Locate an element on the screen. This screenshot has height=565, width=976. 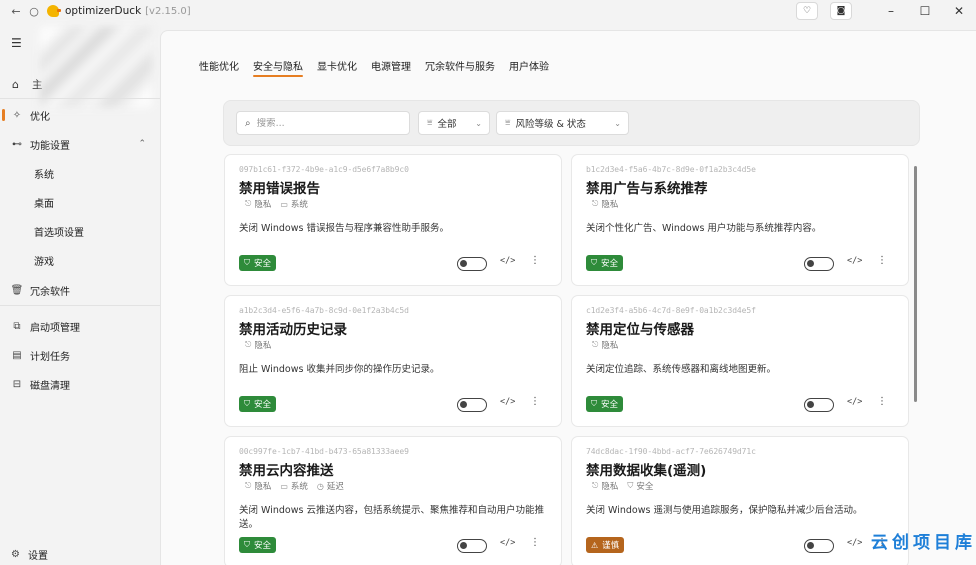
tag-list: ⎋ 隐私 ▭ 系统 ◷ 延迟 is located at coordinates (299, 486).